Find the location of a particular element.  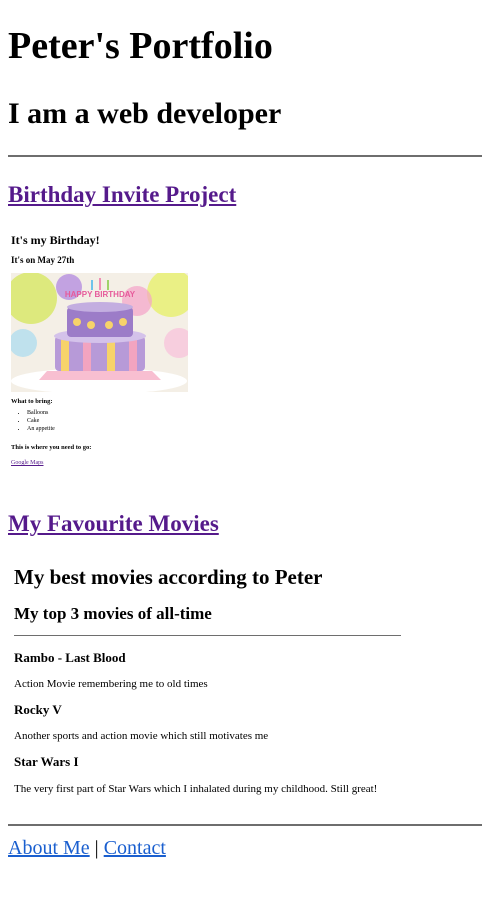

page-subtitle: I am a web developer is located at coordinates (145, 113).